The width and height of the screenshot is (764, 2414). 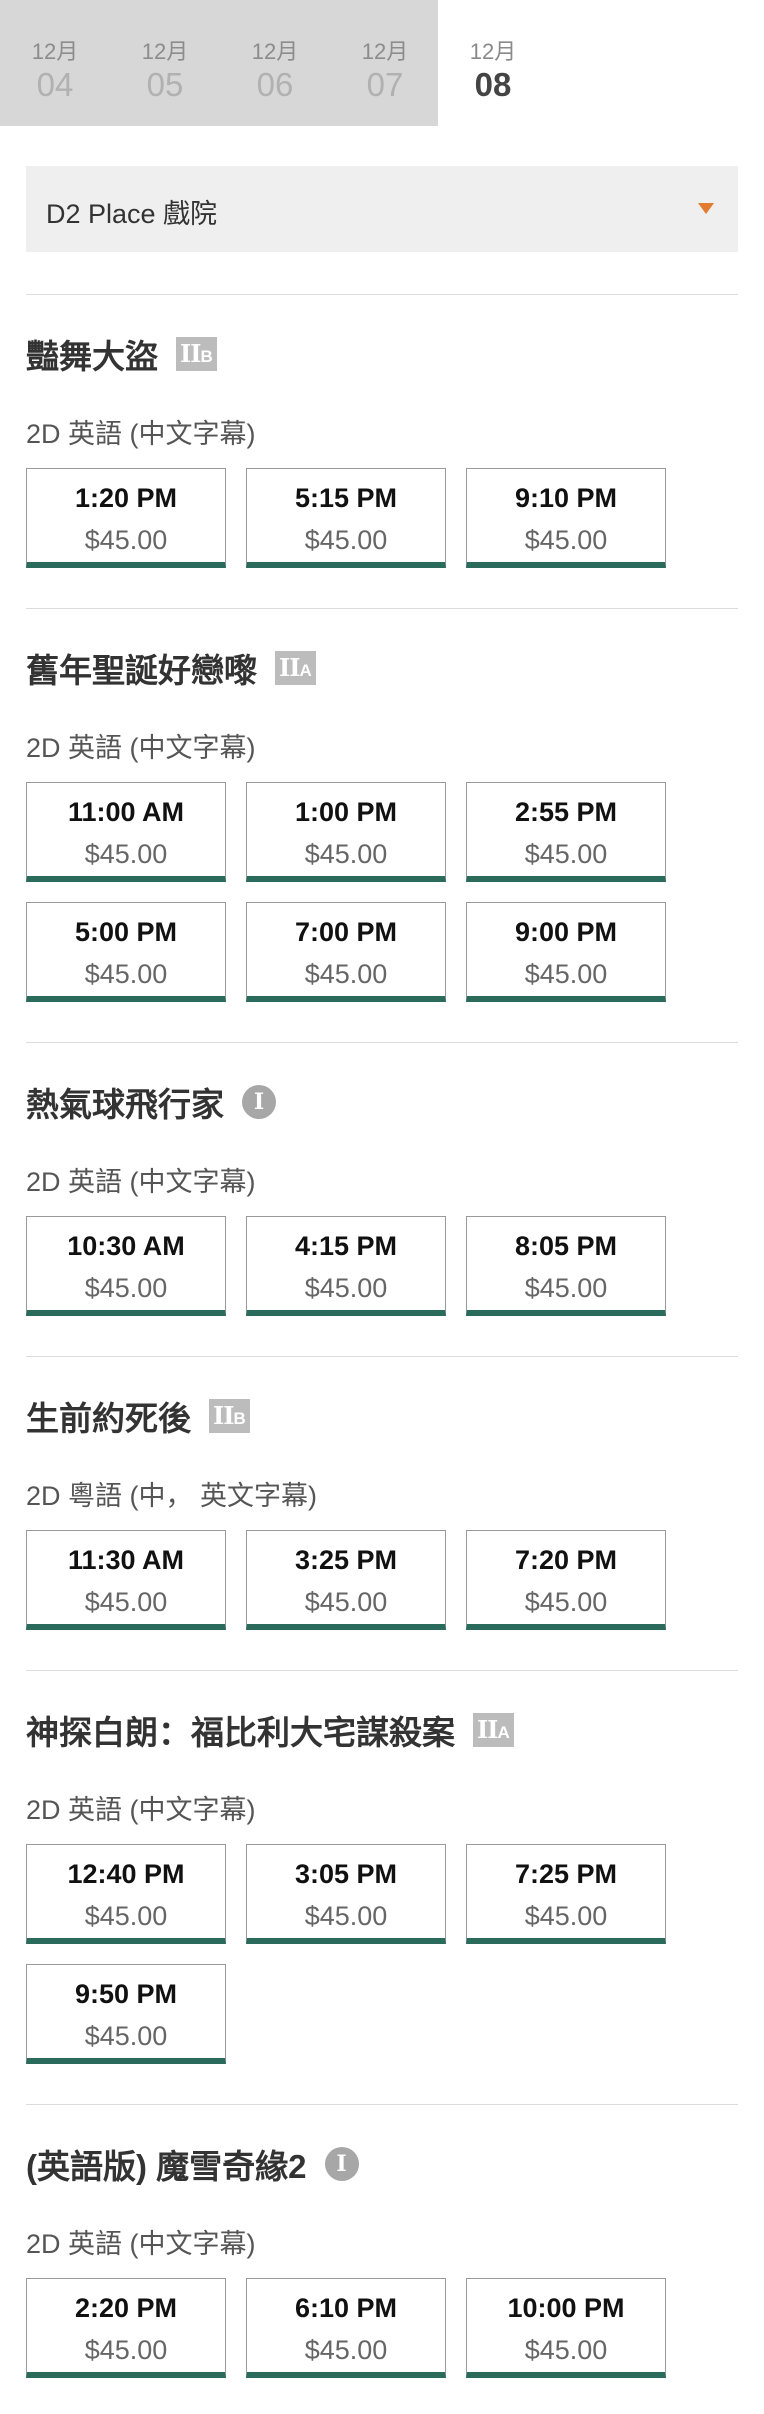 I want to click on movie-title: 舊年聖誕好戀嚟 IIA, so click(x=171, y=668).